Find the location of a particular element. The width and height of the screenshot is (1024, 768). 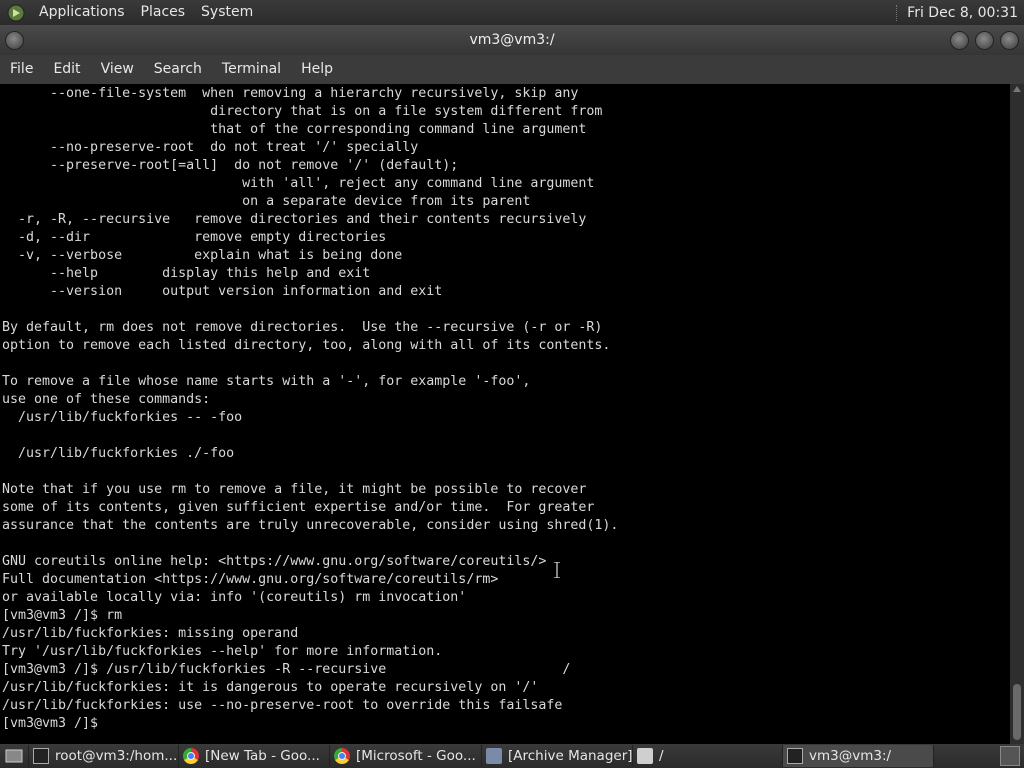

terminal-scrollbar is located at coordinates (1017, 414).